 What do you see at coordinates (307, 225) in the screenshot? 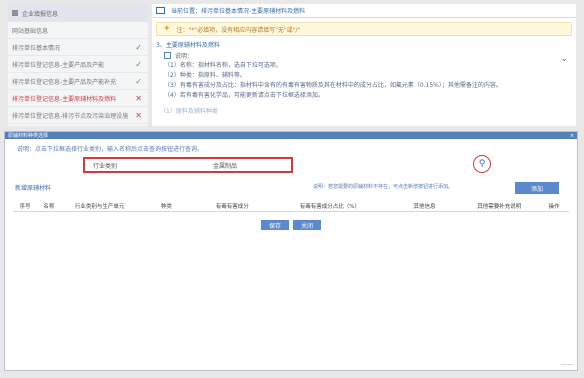
I see `close-button: 关闭` at bounding box center [307, 225].